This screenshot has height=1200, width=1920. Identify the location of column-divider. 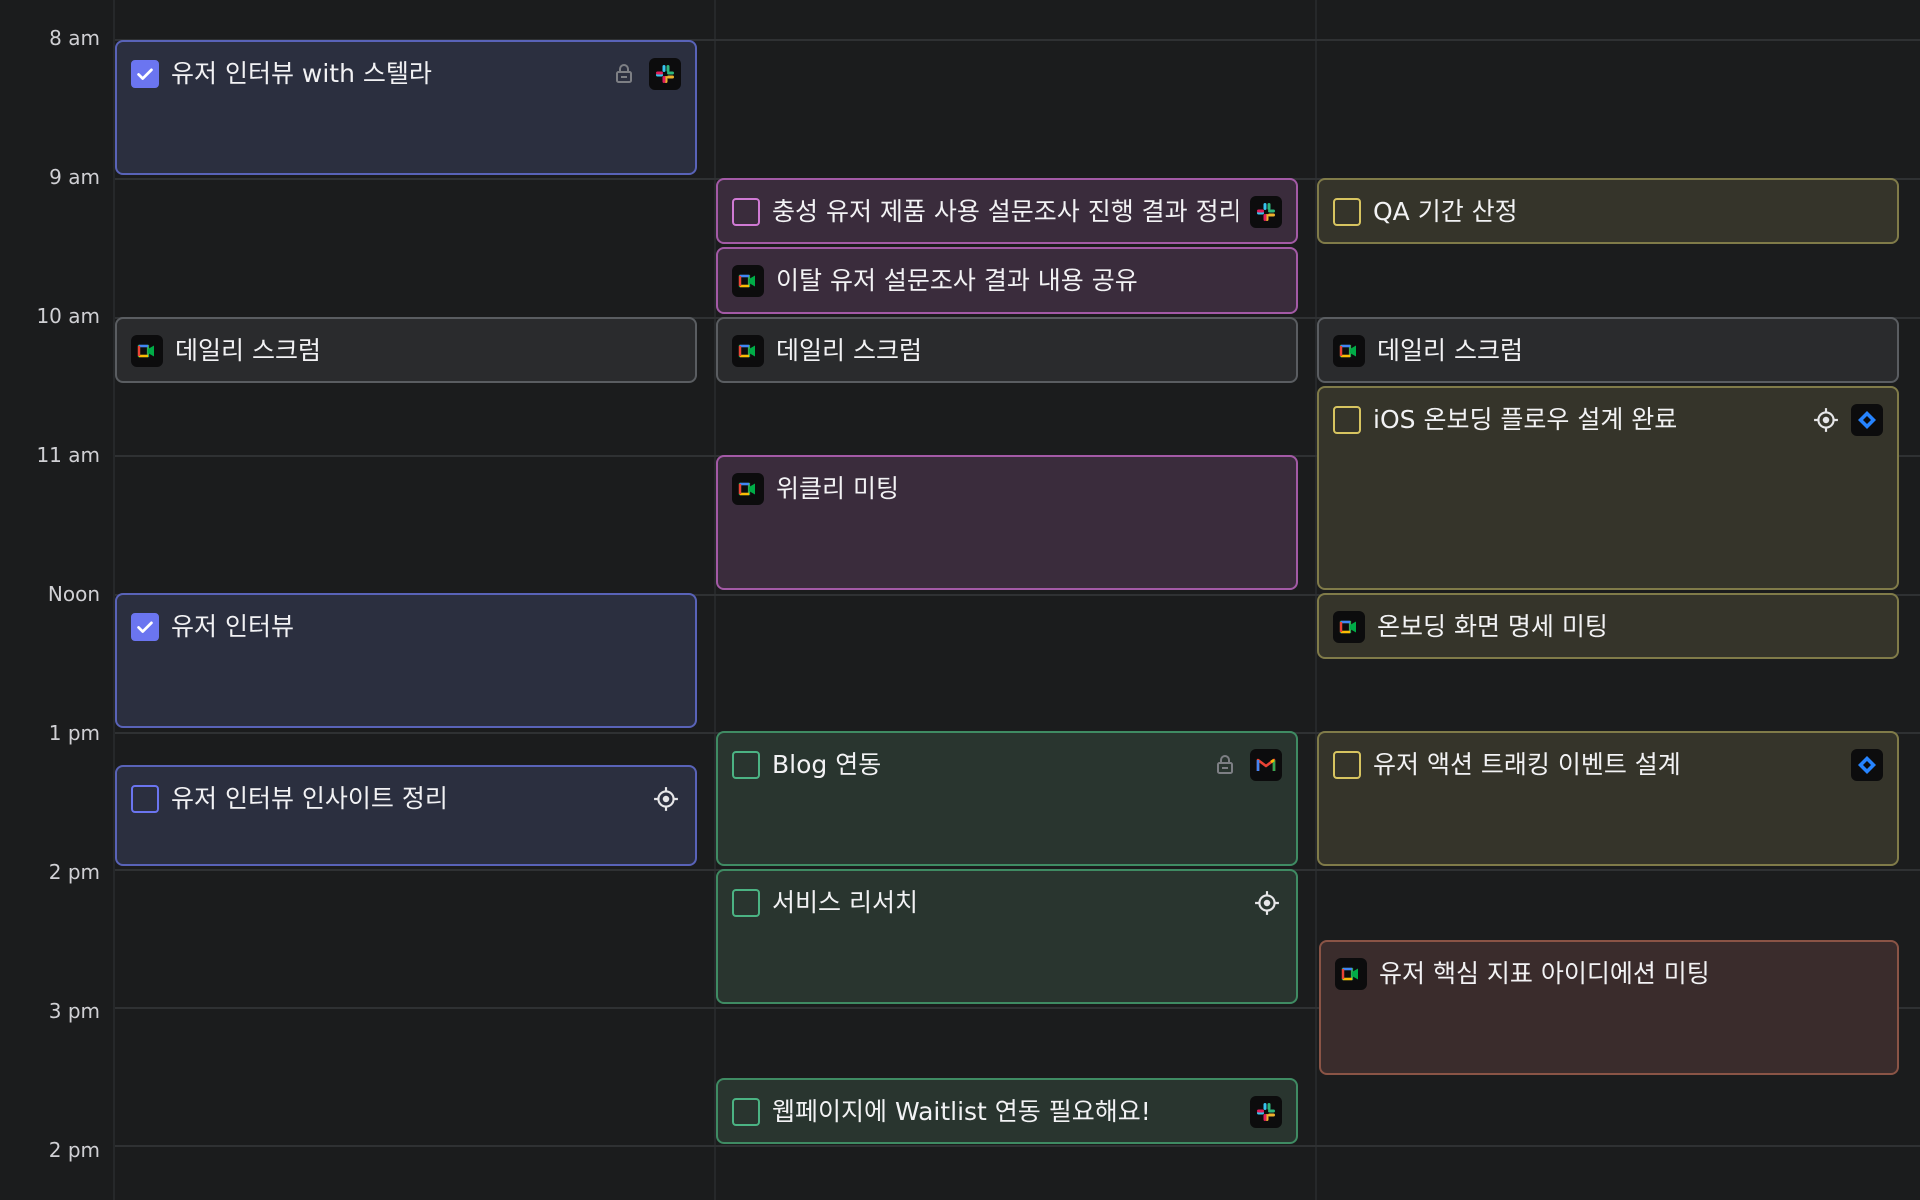
(715, 600).